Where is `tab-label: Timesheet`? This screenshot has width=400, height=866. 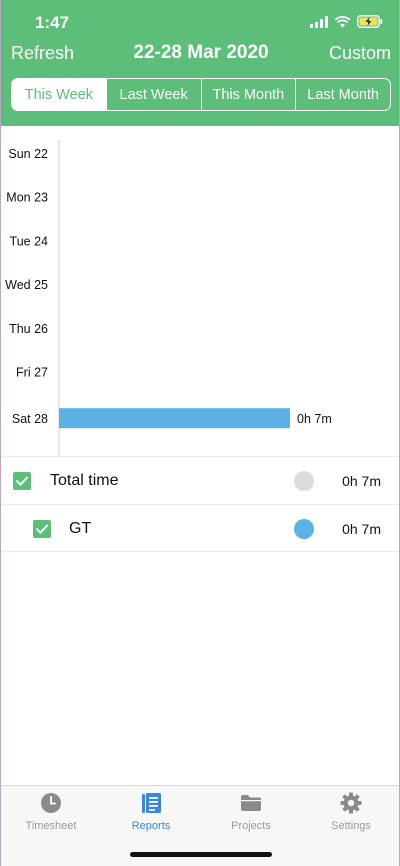
tab-label: Timesheet is located at coordinates (51, 826).